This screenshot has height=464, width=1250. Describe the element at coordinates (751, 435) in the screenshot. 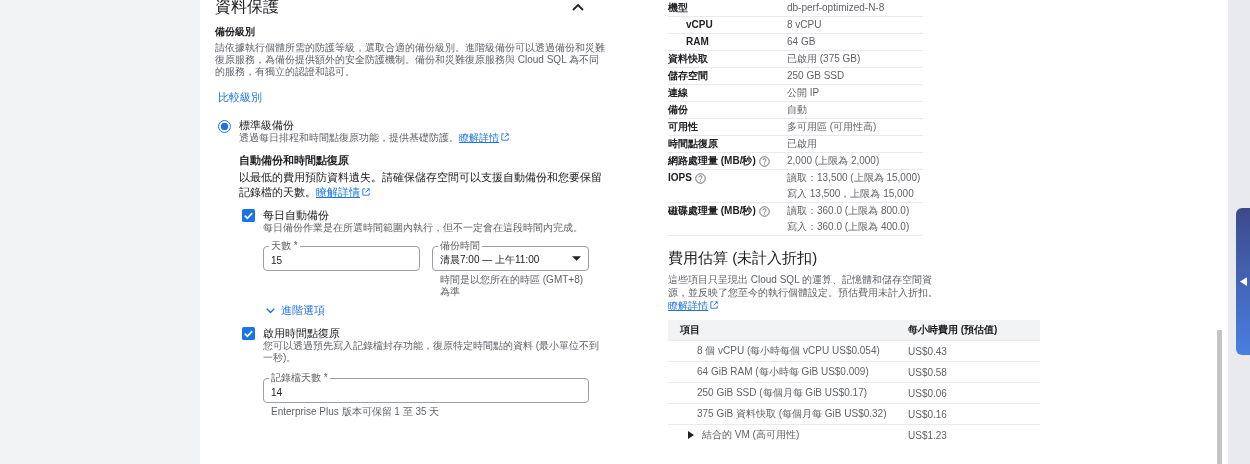

I see `table-cell: 結合的 VM (高可用性)` at that location.